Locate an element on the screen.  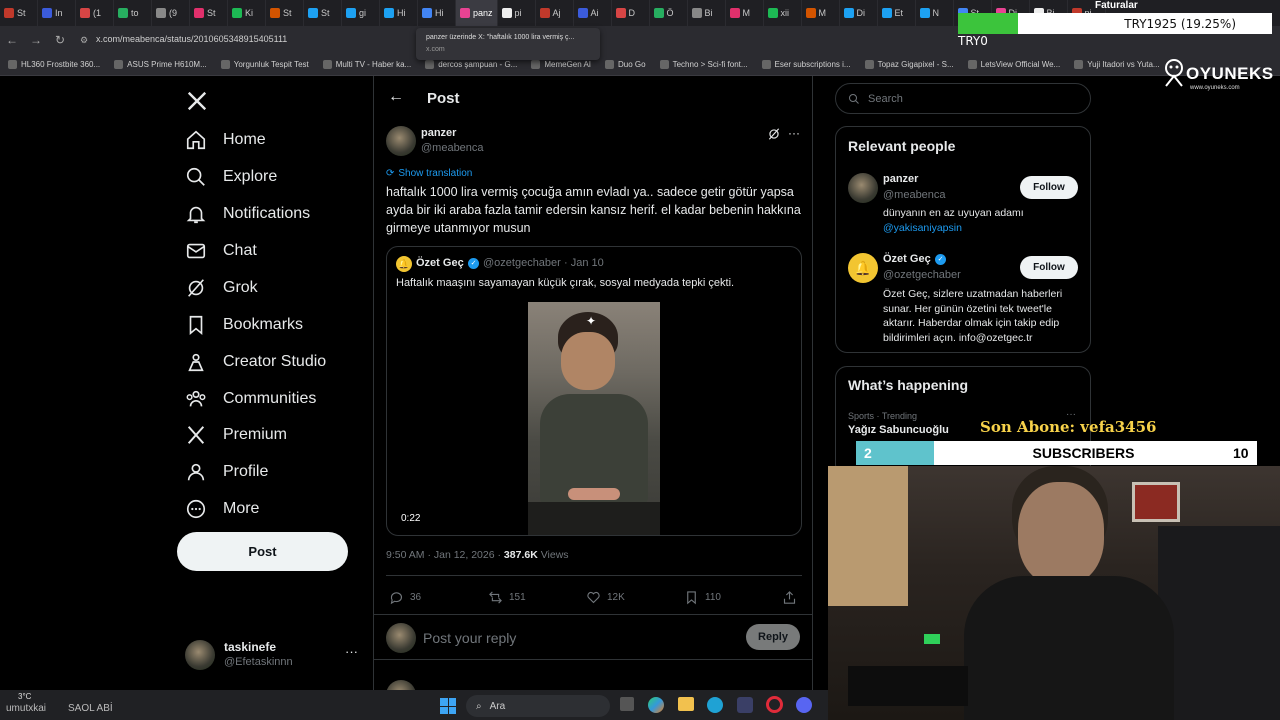
browser-tab: pi is located at coordinates (517, 13).